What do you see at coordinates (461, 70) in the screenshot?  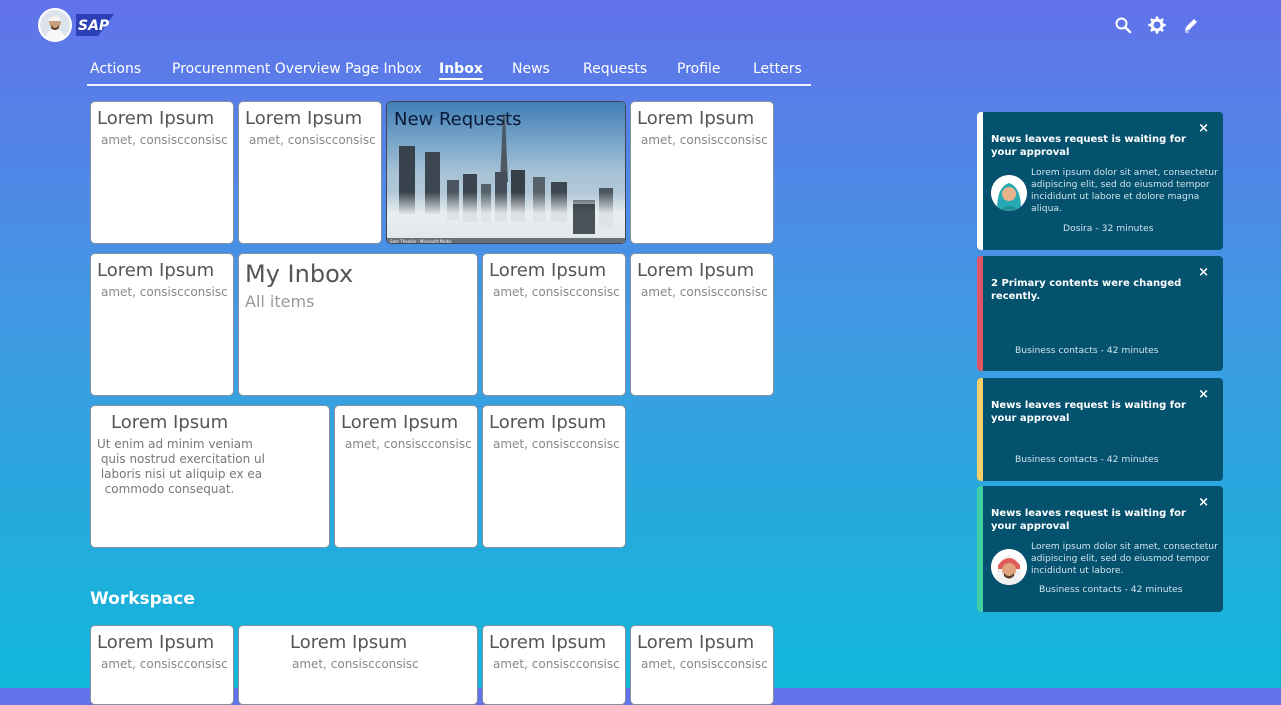 I see `tab-inbox: Inbox` at bounding box center [461, 70].